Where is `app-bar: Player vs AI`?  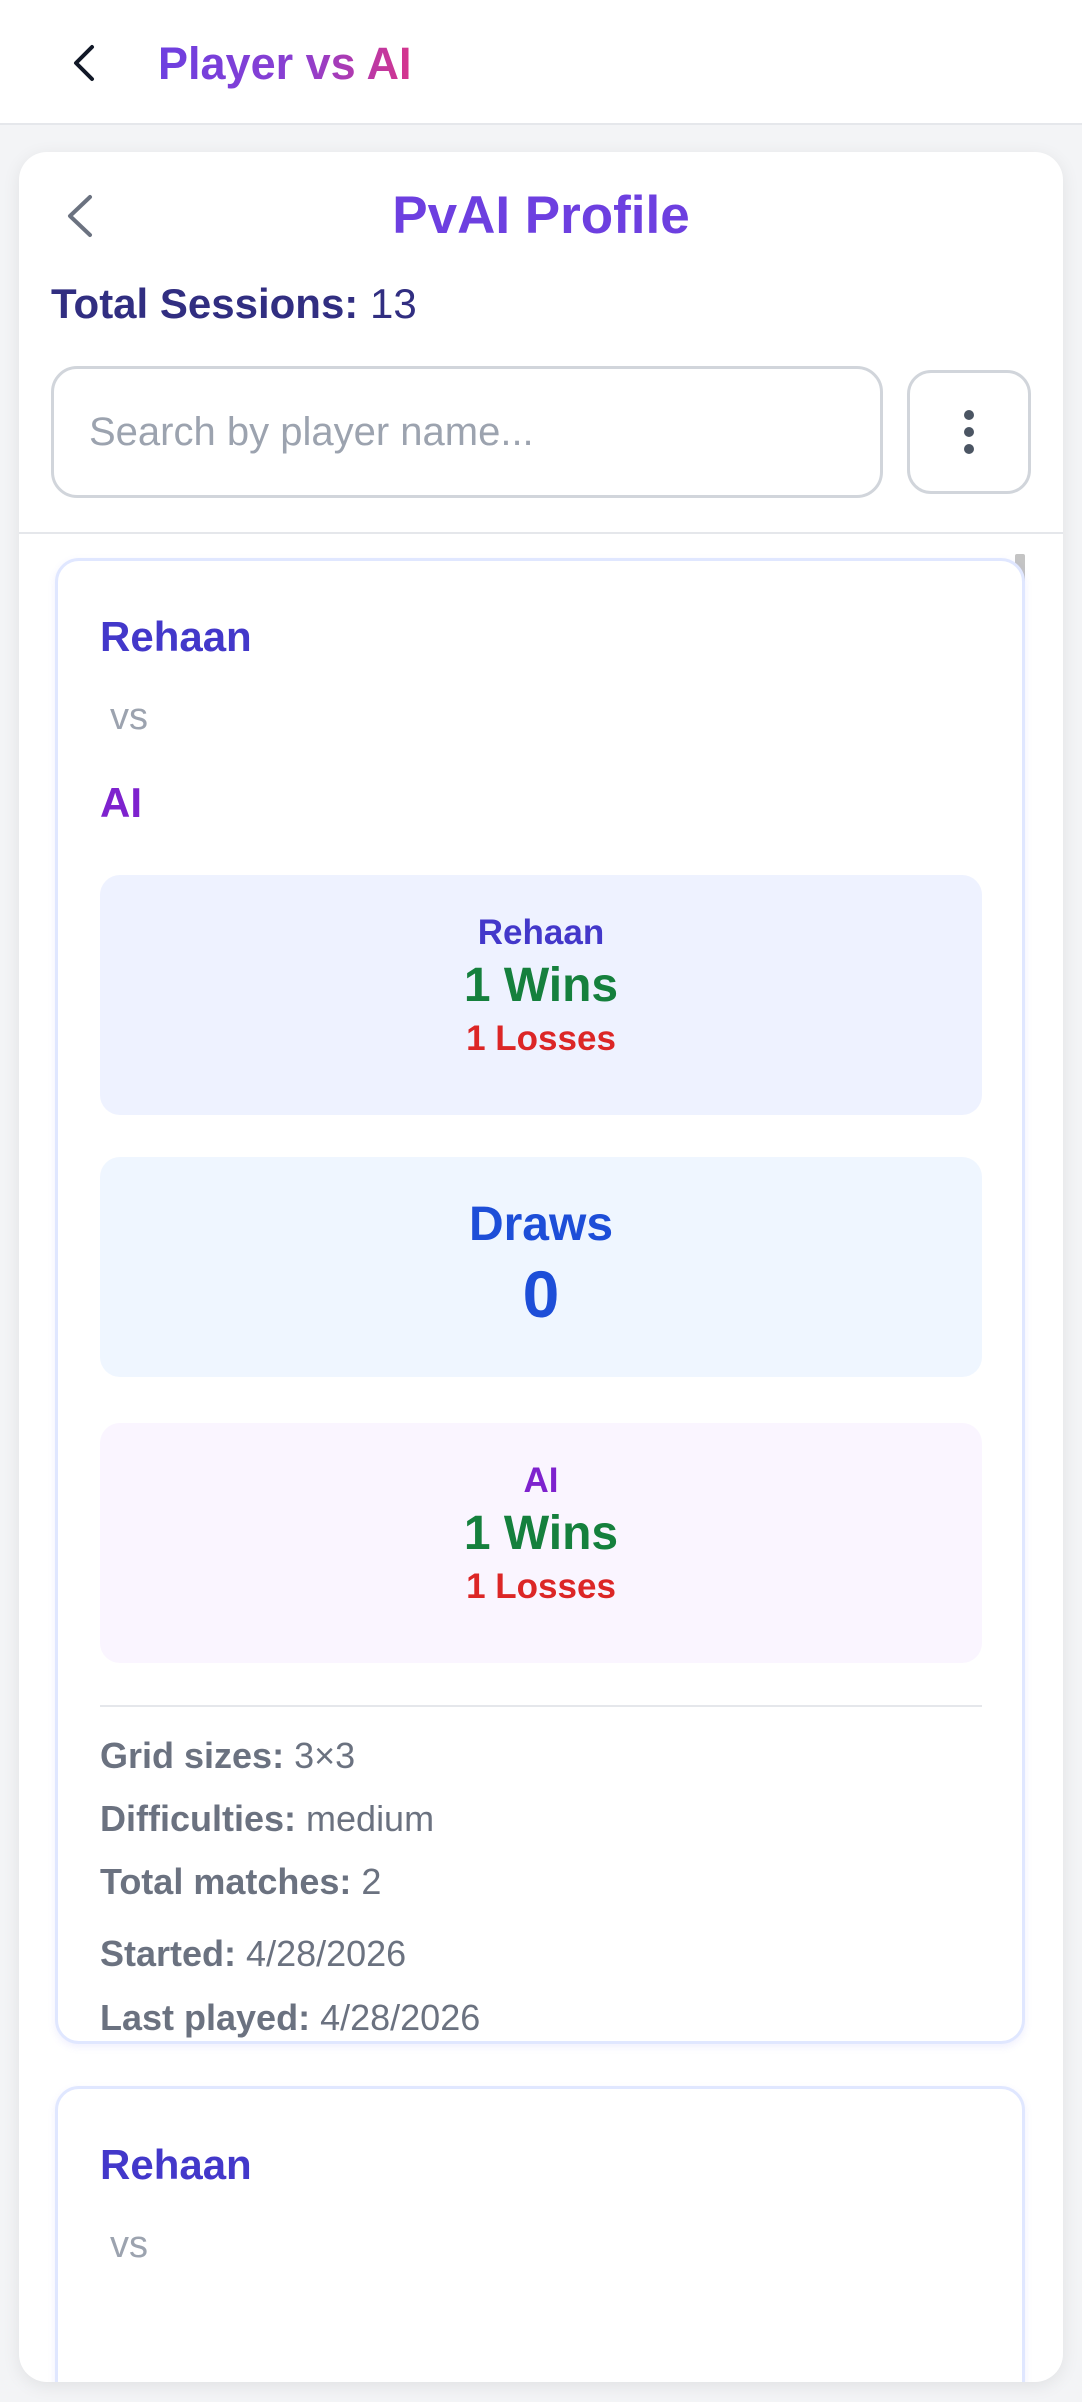
app-bar: Player vs AI is located at coordinates (541, 62).